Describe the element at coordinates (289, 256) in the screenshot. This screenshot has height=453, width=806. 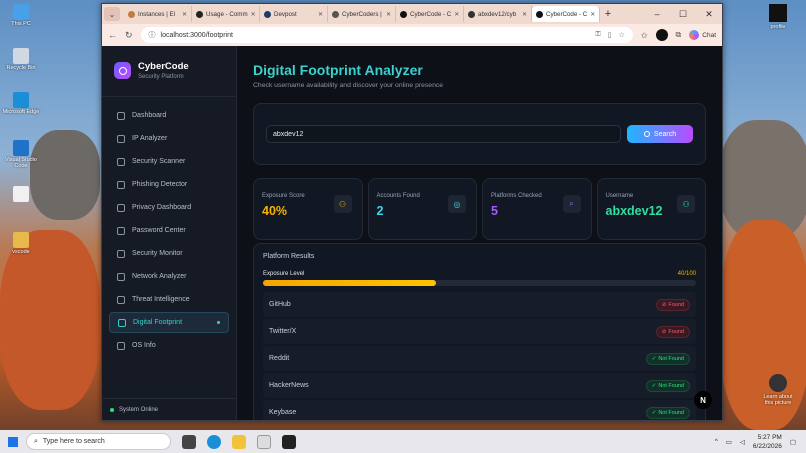
I see `results-title: Platform Results` at that location.